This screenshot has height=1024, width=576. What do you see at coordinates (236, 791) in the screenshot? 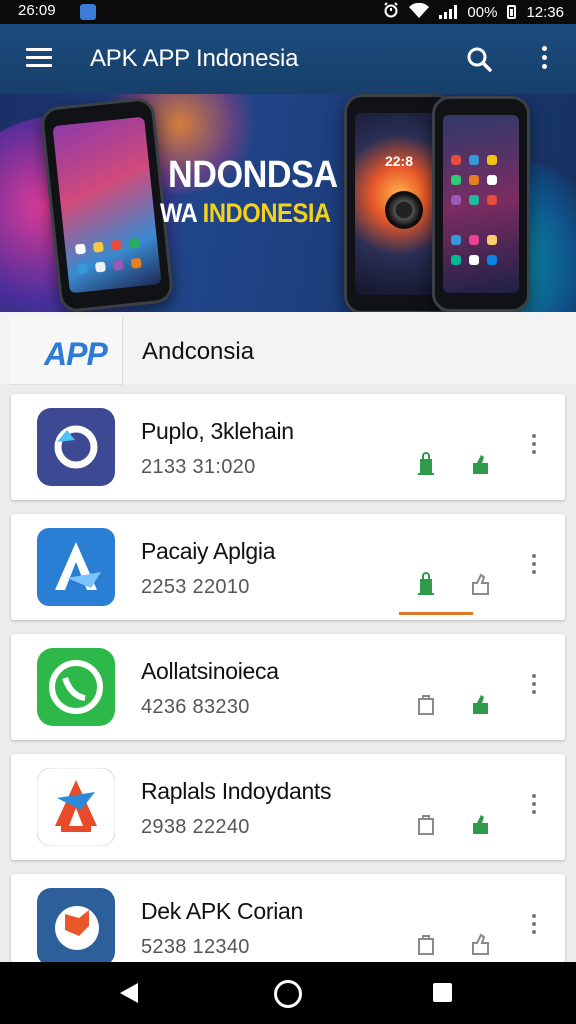
I see `app-name: Raplals Indoydants` at bounding box center [236, 791].